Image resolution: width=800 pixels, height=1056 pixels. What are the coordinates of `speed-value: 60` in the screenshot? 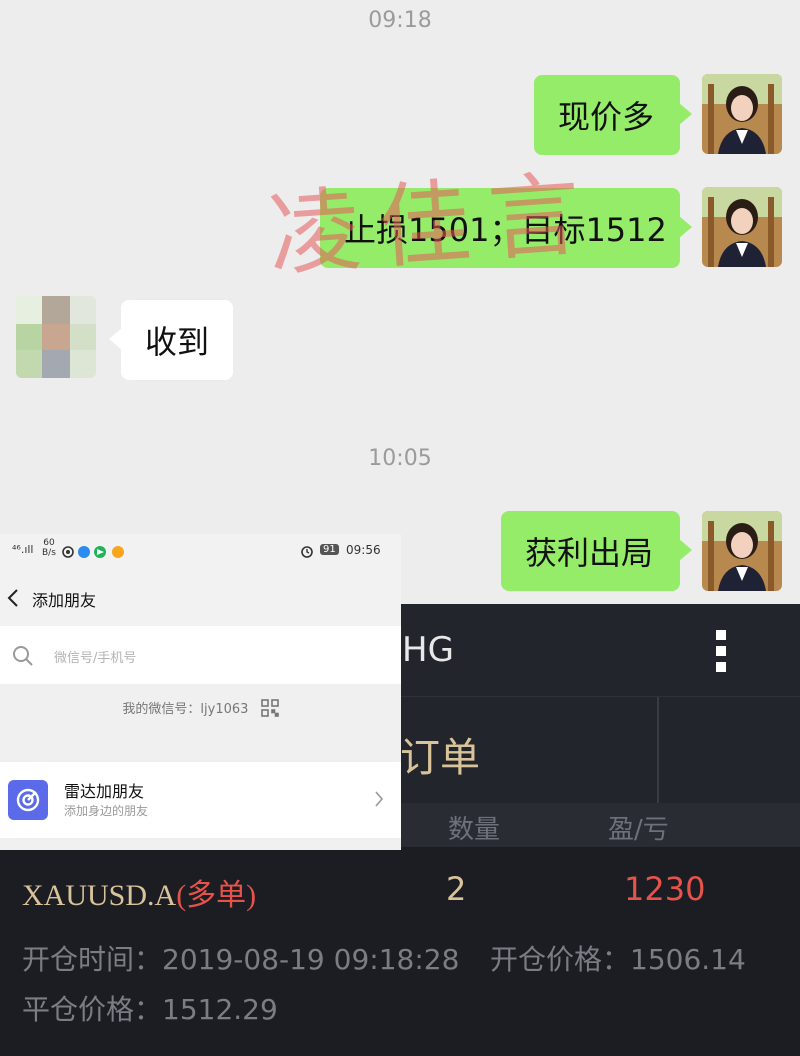 It's located at (49, 543).